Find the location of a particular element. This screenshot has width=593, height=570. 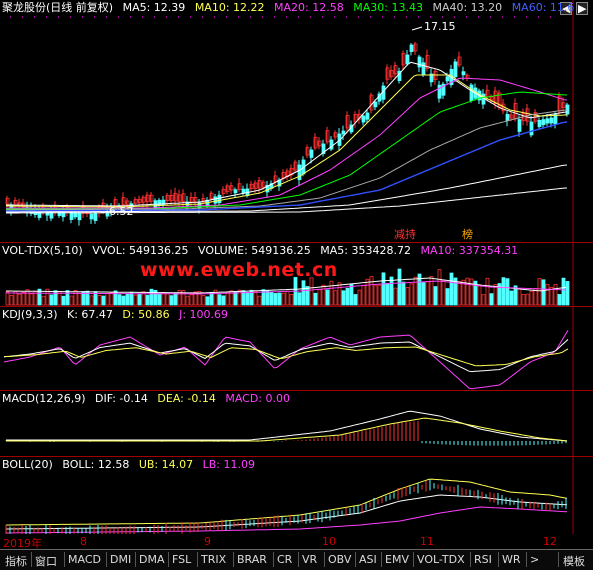

ma40-value: MA40: 13.20 is located at coordinates (467, 7).